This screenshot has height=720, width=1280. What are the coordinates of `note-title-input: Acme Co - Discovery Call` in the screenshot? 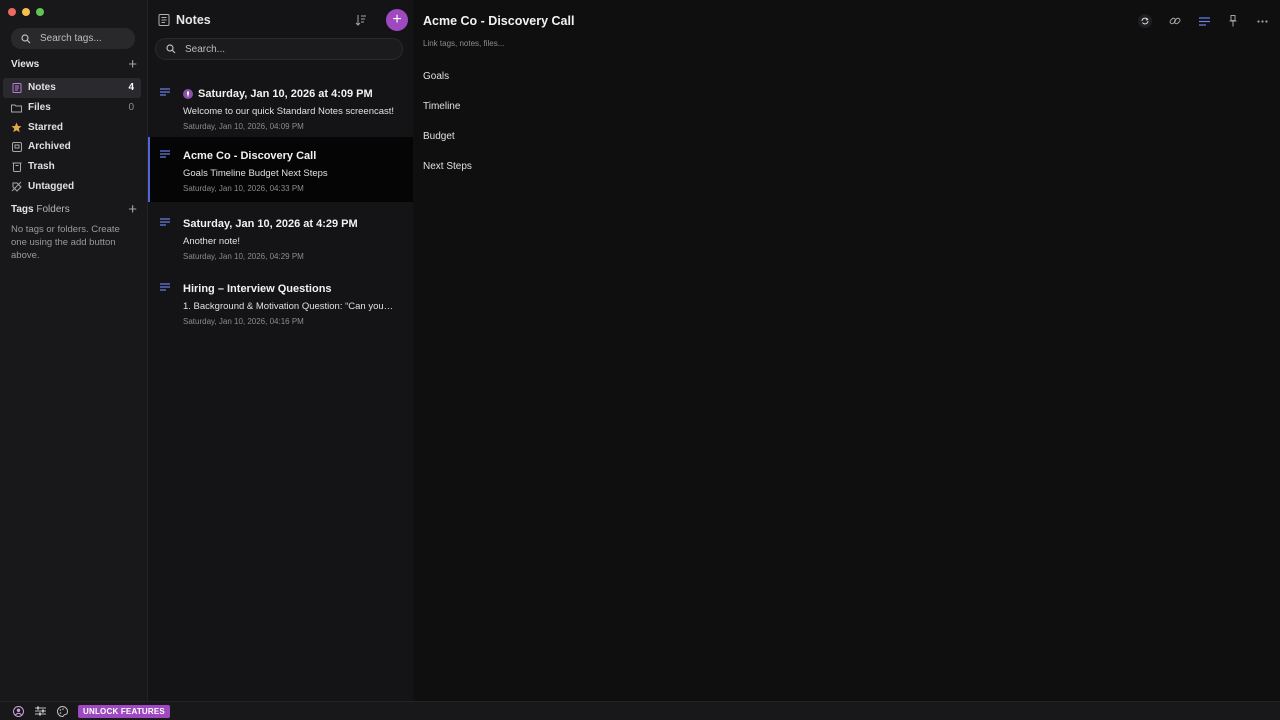 It's located at (498, 21).